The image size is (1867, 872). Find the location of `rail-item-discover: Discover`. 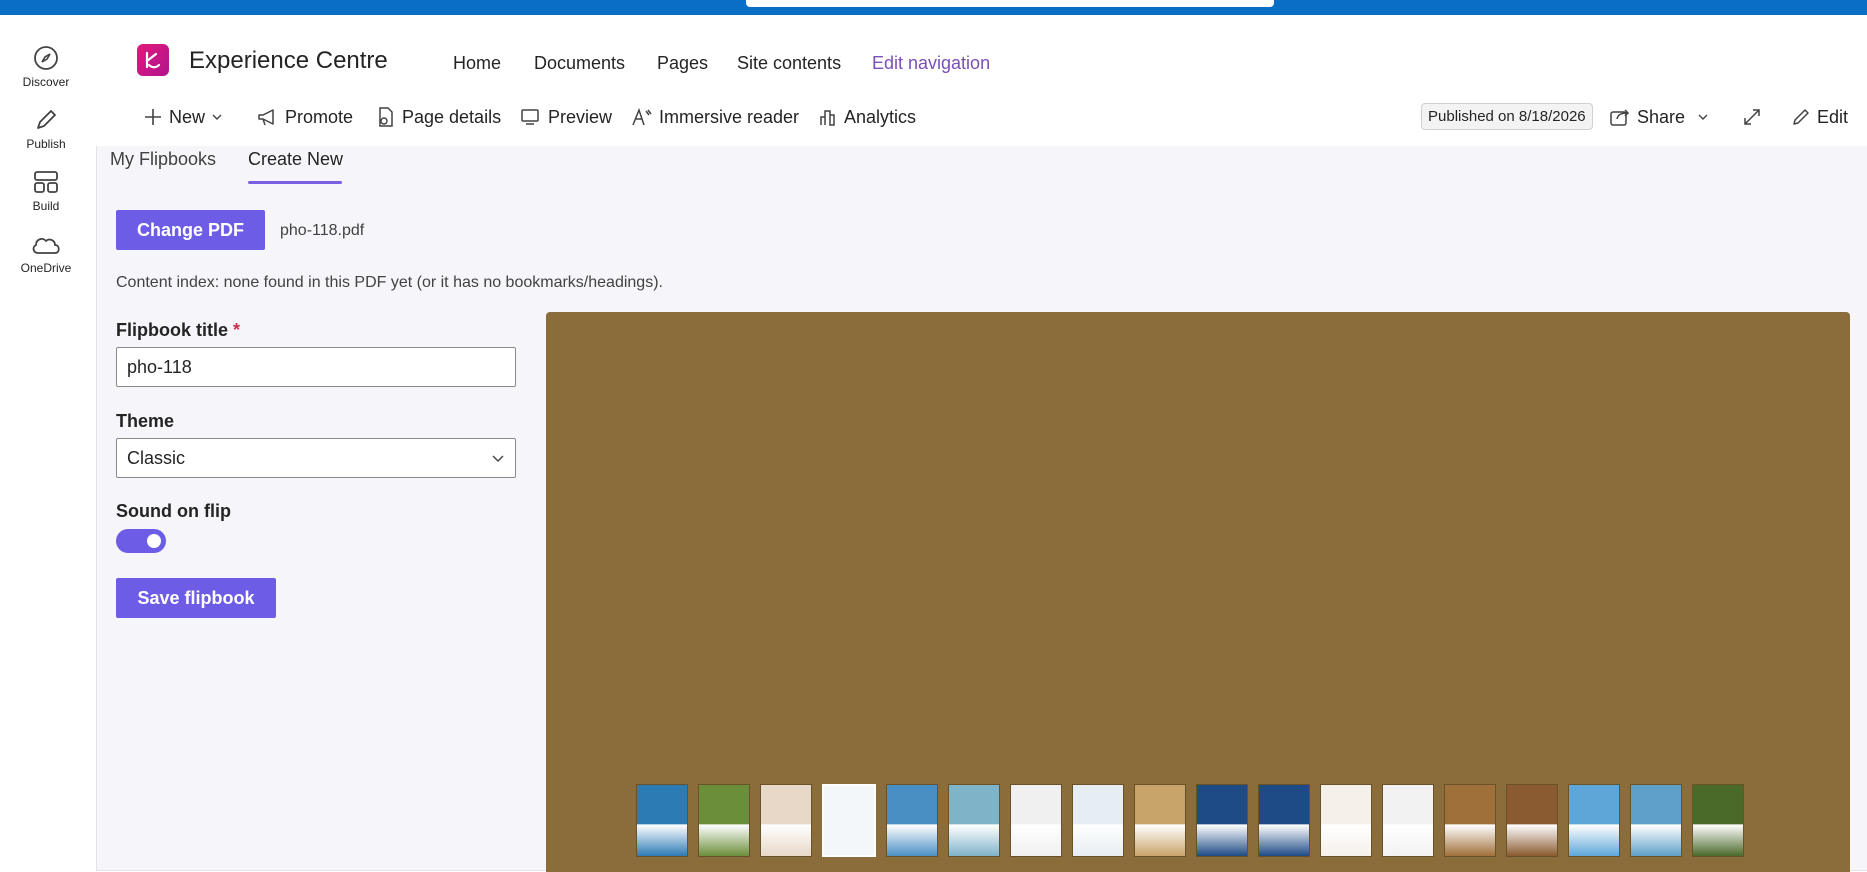

rail-item-discover: Discover is located at coordinates (46, 67).